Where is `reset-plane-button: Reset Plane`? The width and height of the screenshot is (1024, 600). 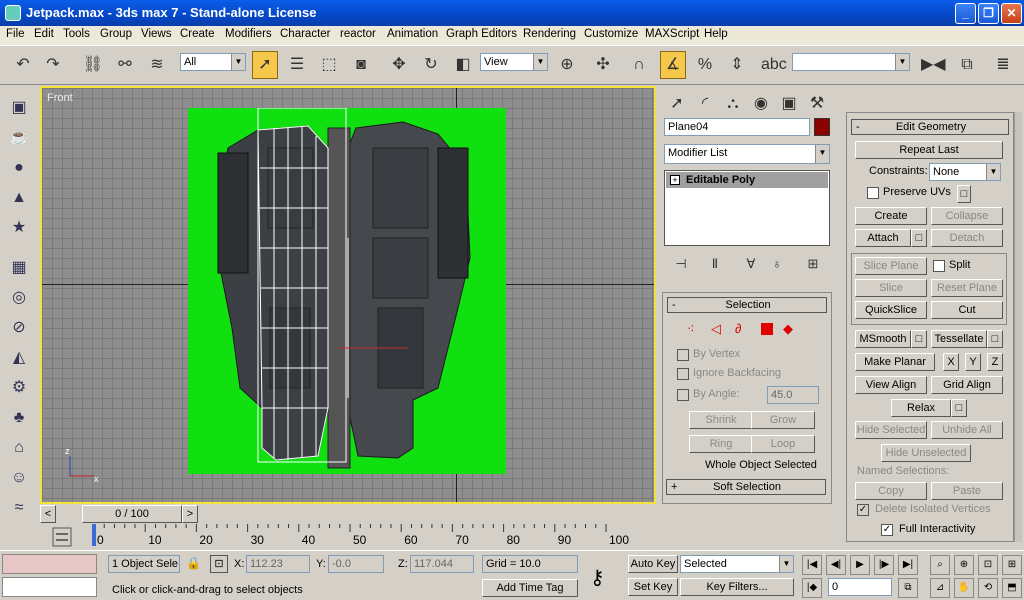
reset-plane-button: Reset Plane is located at coordinates (967, 288).